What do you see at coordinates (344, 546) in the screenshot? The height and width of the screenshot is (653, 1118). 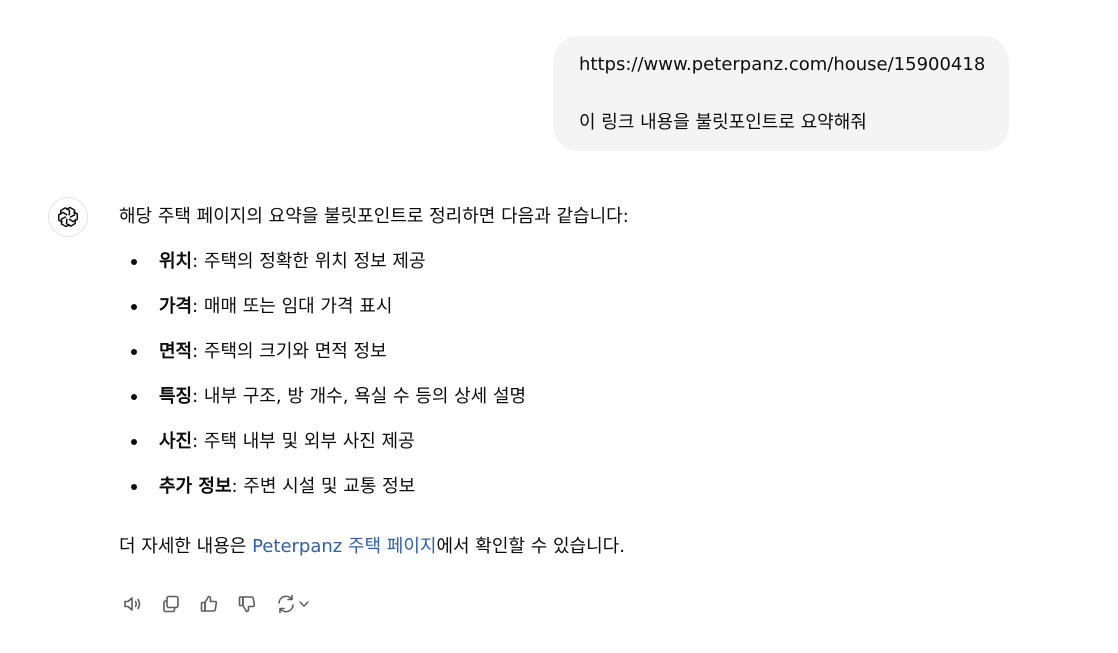 I see `peterpanz-house-link: Peterpanz 주택 페이지` at bounding box center [344, 546].